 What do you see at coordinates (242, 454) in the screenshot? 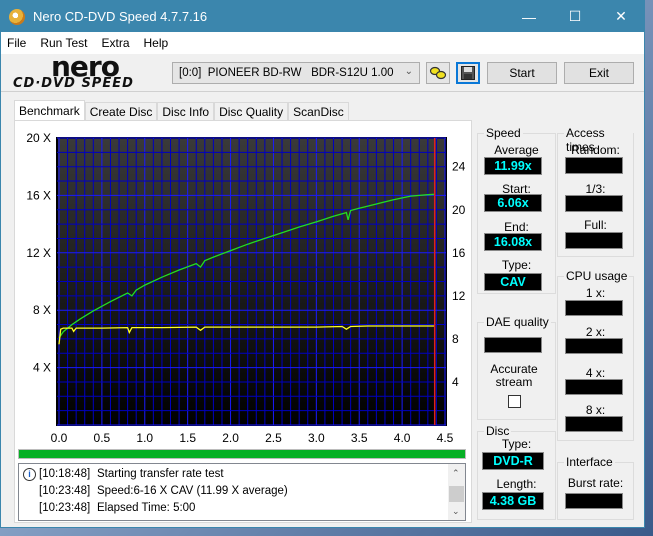
I see `progress-bar` at bounding box center [242, 454].